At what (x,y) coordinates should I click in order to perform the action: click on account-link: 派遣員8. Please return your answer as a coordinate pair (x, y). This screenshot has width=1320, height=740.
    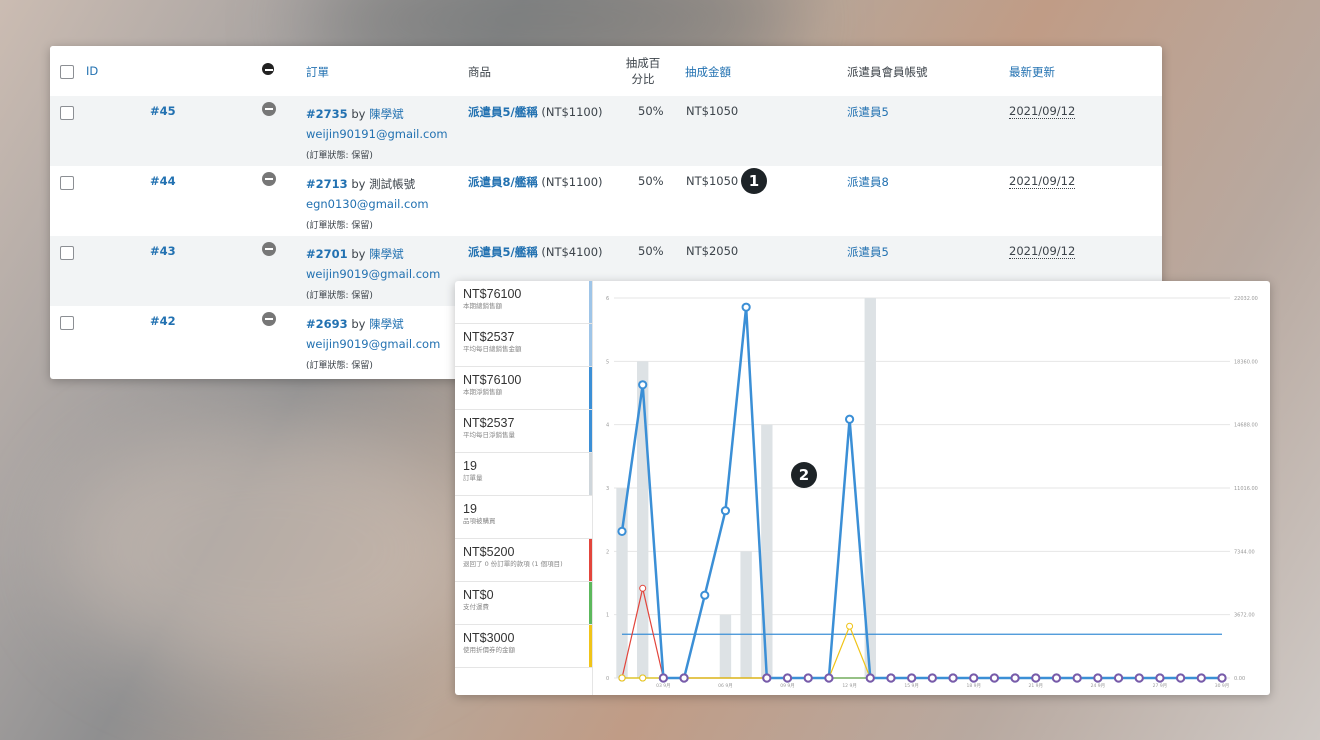
    Looking at the image, I should click on (868, 182).